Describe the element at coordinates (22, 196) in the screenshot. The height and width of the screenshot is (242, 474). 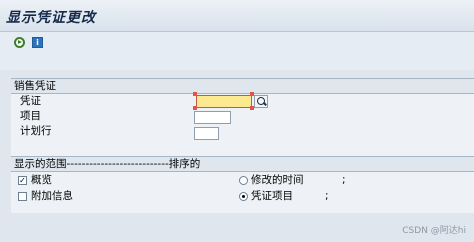
I see `additional-info-checkbox` at that location.